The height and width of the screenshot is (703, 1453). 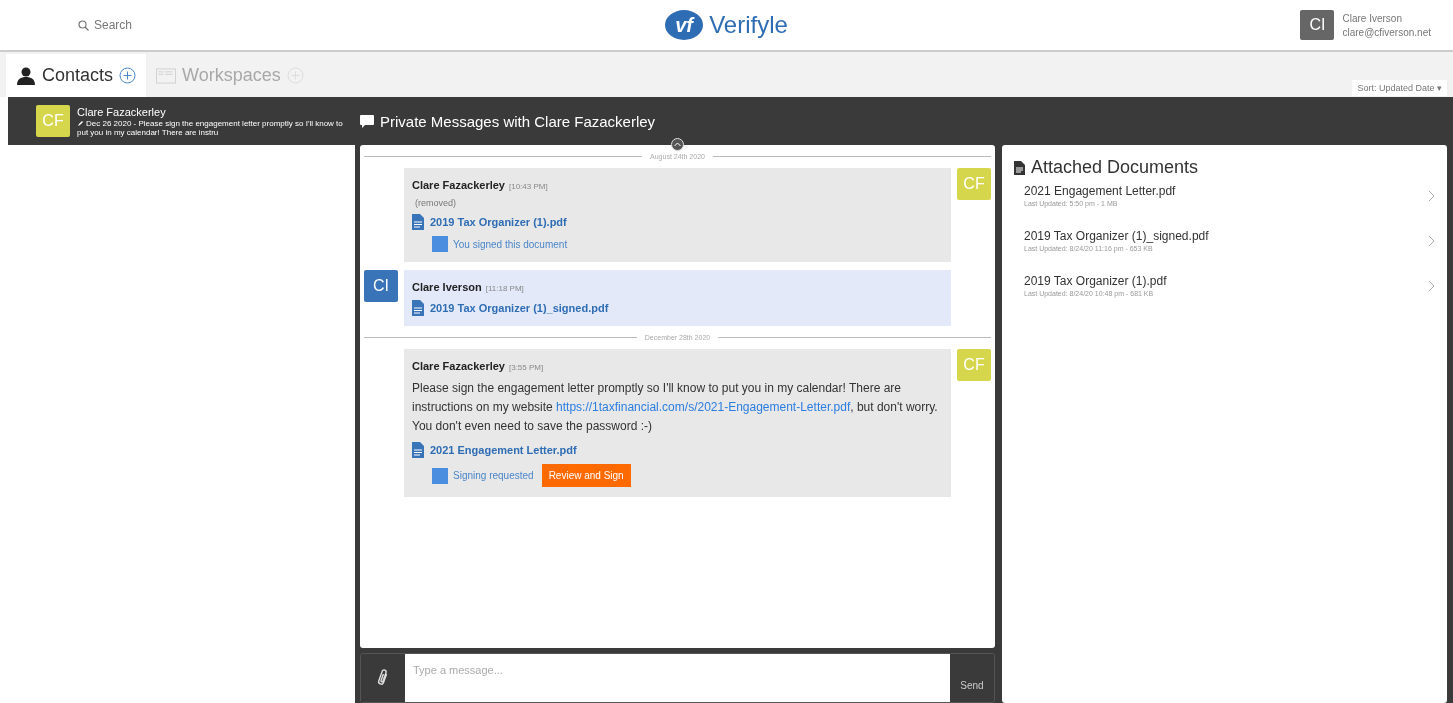 I want to click on review-and-sign-button: Review and Sign, so click(x=586, y=475).